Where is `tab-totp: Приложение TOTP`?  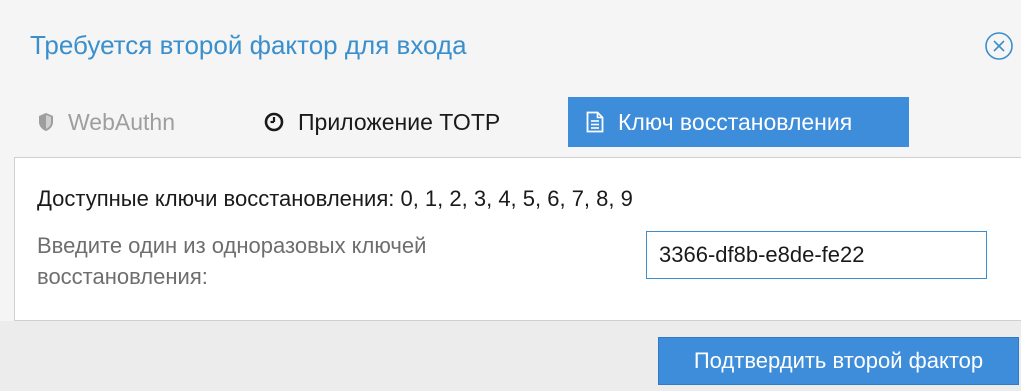
tab-totp: Приложение TOTP is located at coordinates (382, 122).